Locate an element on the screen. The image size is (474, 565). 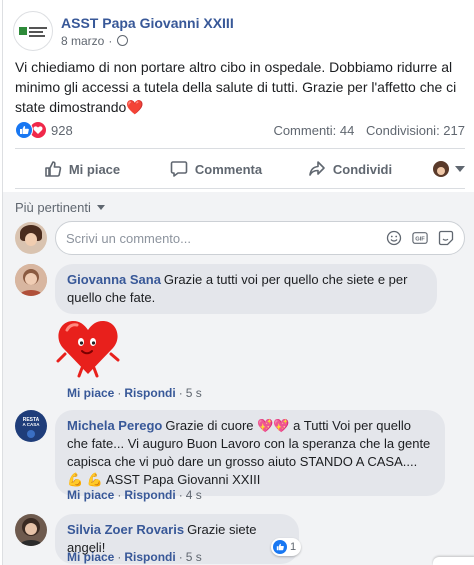
comment-reaction-count: 1 is located at coordinates (286, 547).